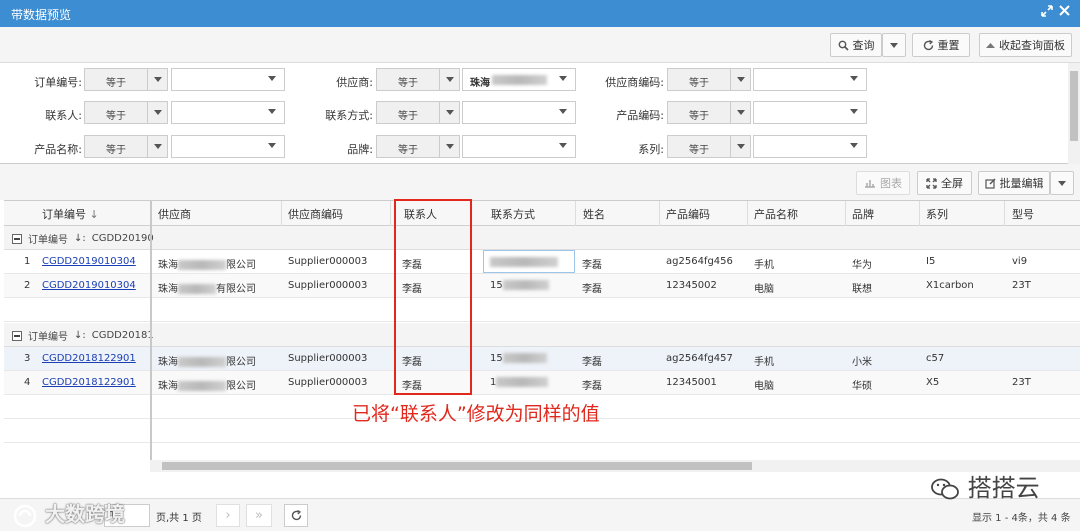 The width and height of the screenshot is (1080, 531). What do you see at coordinates (1003, 488) in the screenshot?
I see `watermark-text: 搭搭云` at bounding box center [1003, 488].